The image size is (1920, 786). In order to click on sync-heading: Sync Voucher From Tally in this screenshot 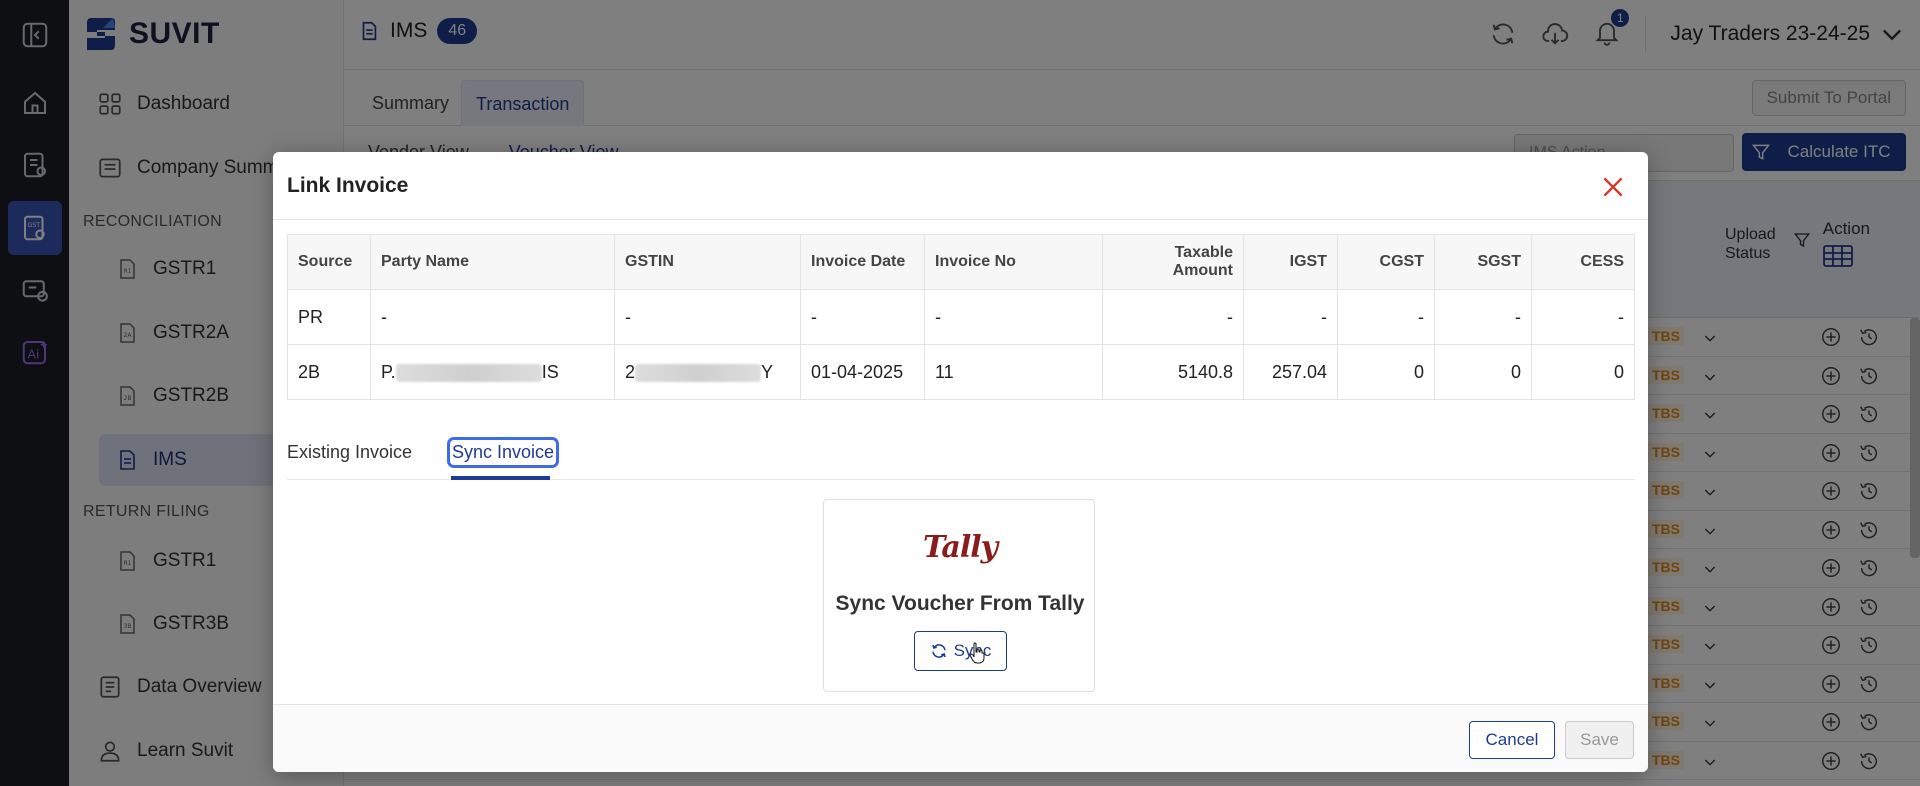, I will do `click(960, 603)`.